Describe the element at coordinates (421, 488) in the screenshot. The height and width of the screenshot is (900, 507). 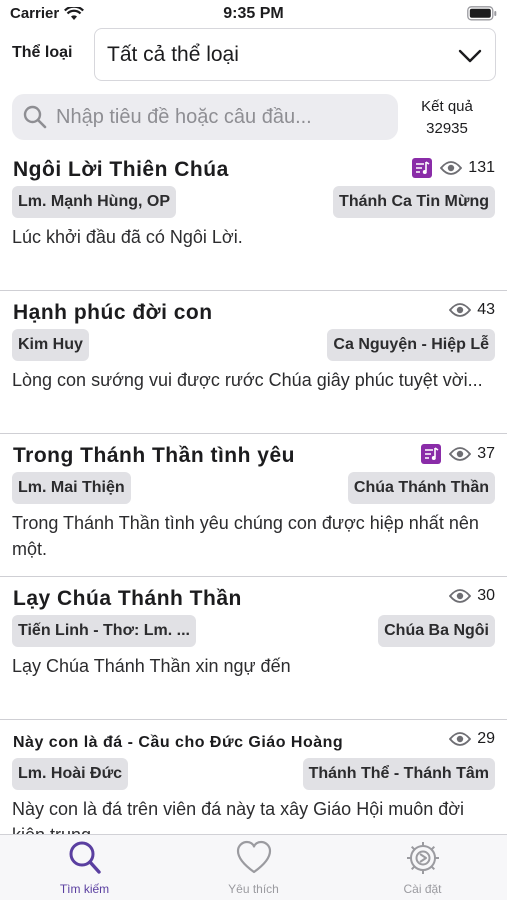
I see `category-tag: Chúa Thánh Thần` at that location.